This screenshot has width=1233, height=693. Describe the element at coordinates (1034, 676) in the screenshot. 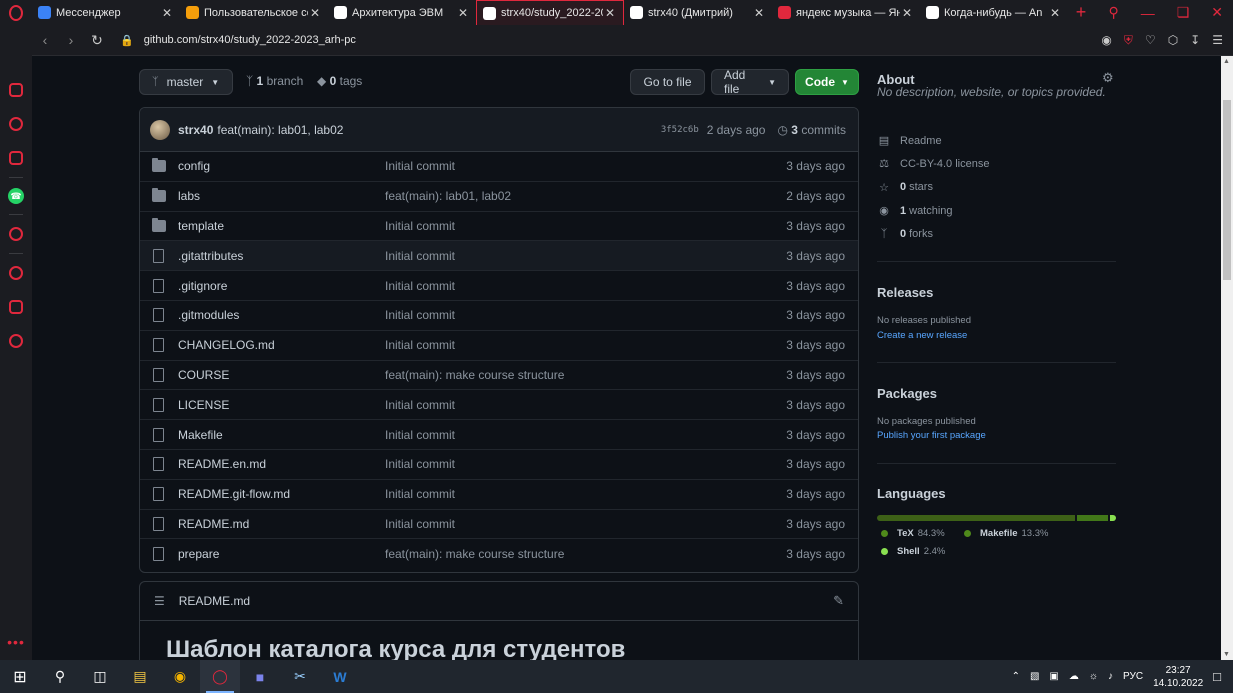

I see `battery-icon: ▧` at that location.